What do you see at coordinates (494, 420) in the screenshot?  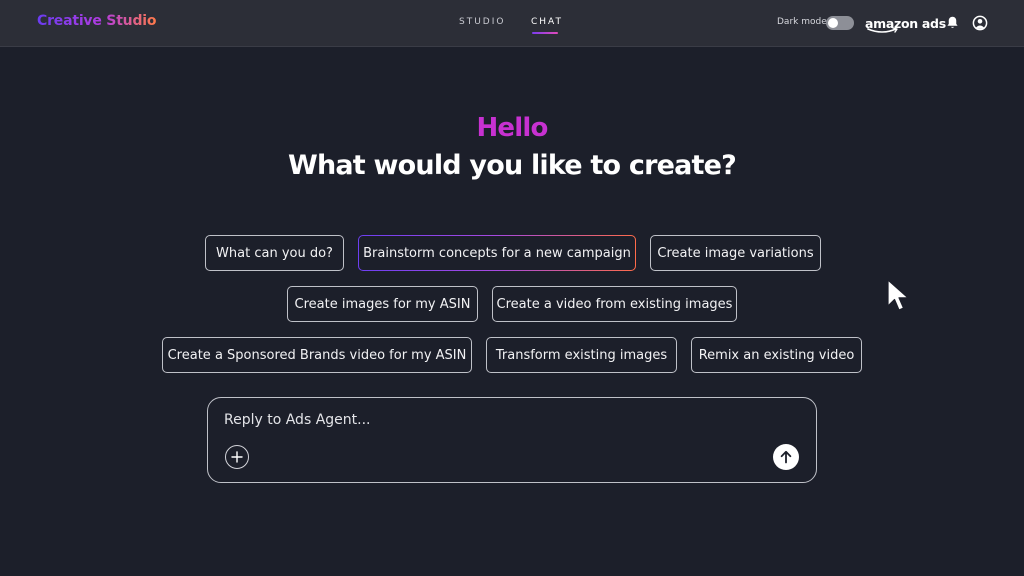 I see `reply-input` at bounding box center [494, 420].